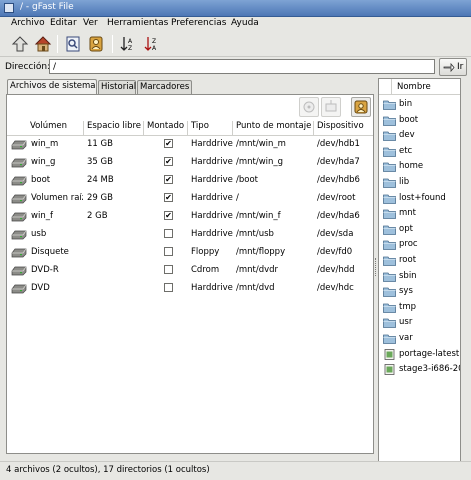 The image size is (471, 480). What do you see at coordinates (255, 234) in the screenshot?
I see `cell-mount-point: /mnt/usb` at bounding box center [255, 234].